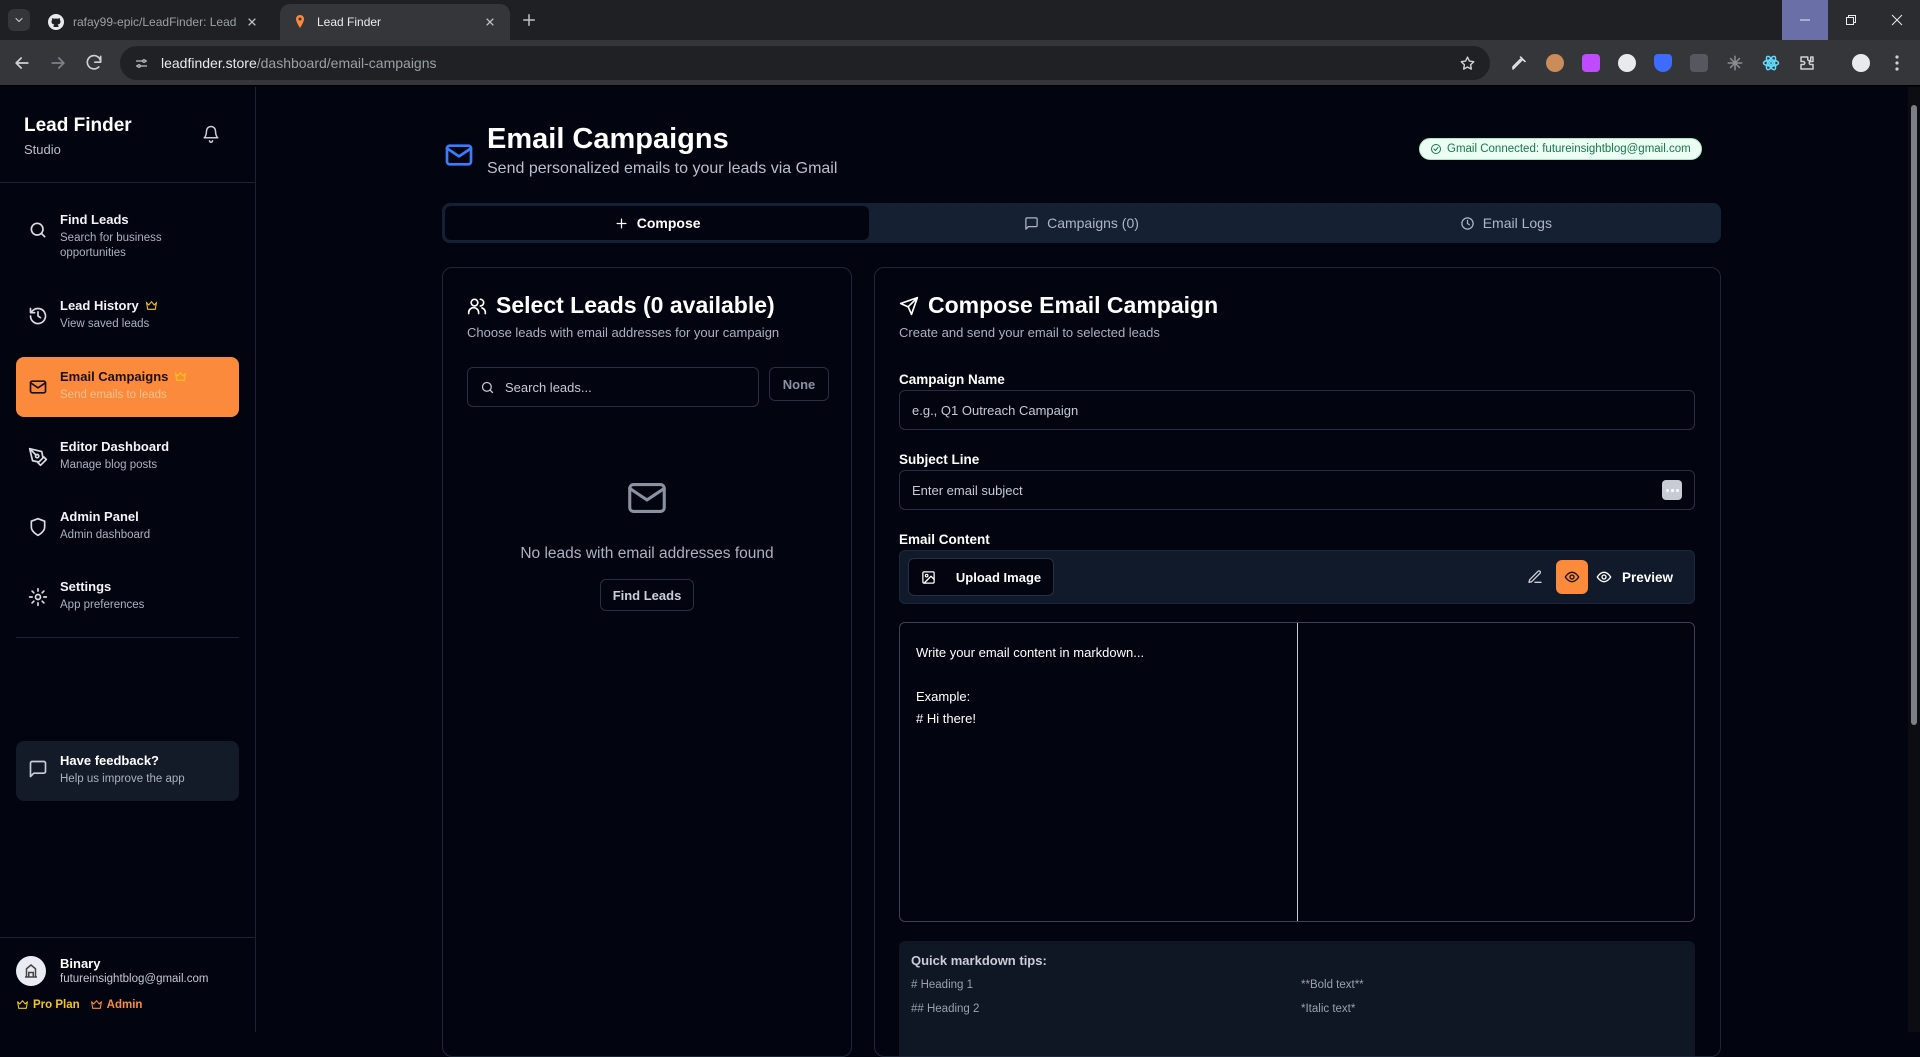  Describe the element at coordinates (124, 1004) in the screenshot. I see `role-label: Admin` at that location.